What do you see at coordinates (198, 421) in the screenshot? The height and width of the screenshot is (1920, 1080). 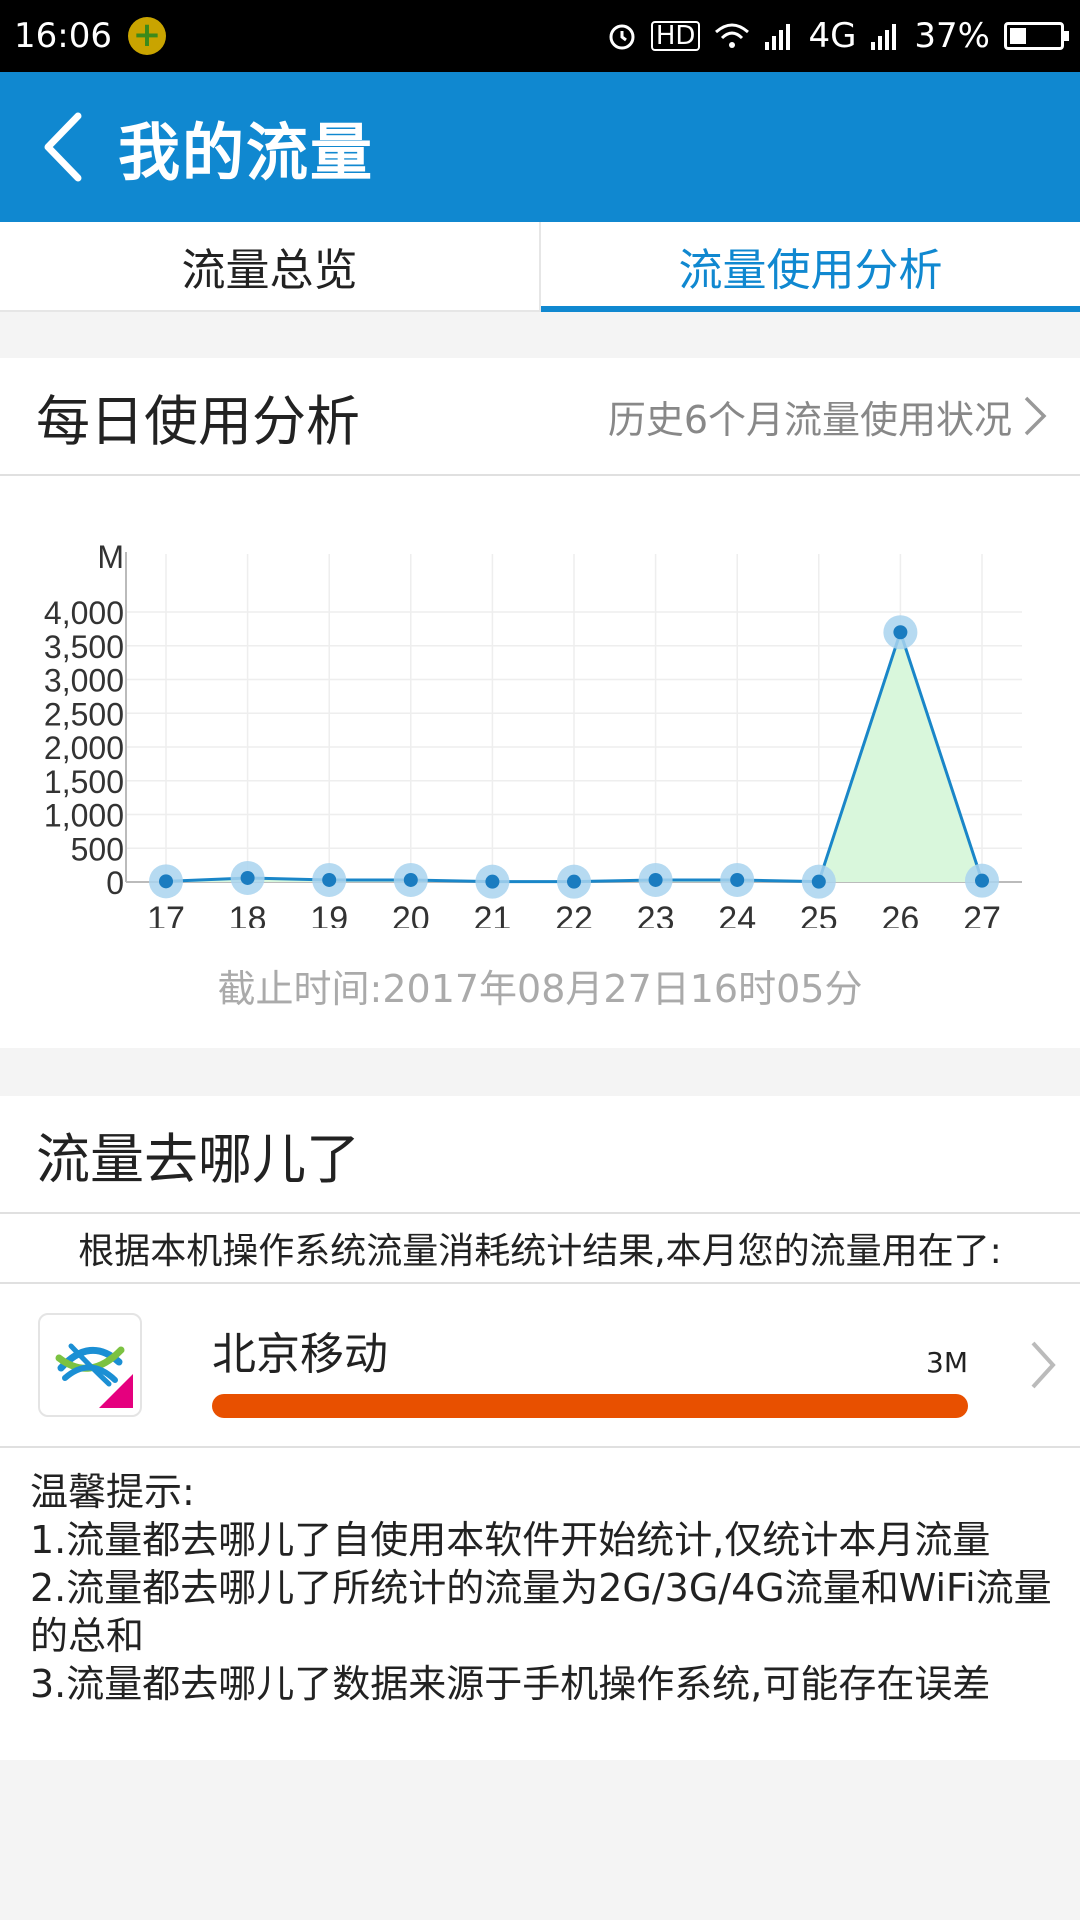 I see `daily-usage-title: 每日使用分析` at bounding box center [198, 421].